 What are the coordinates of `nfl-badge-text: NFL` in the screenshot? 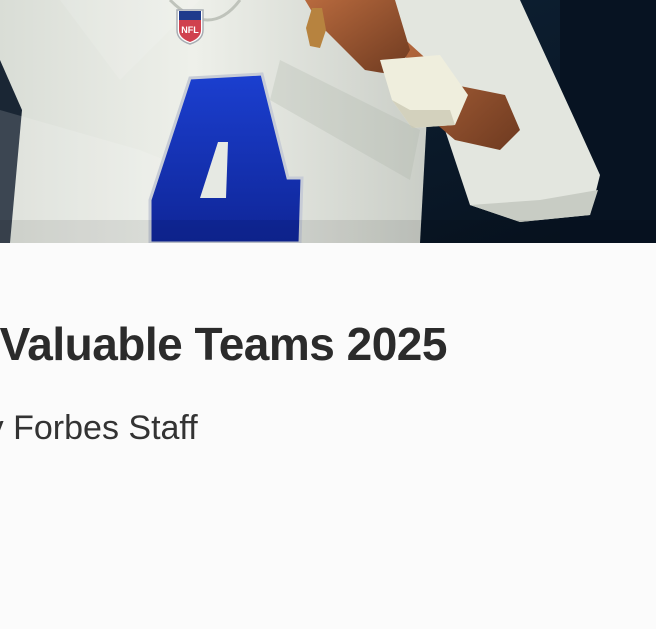 It's located at (190, 30).